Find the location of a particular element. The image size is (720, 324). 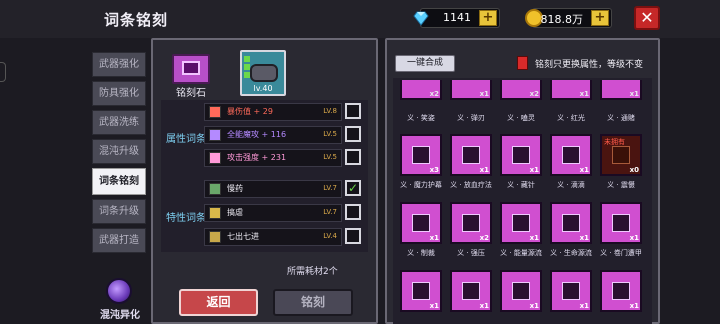

trait-row: 搞虐 LV.7 is located at coordinates (273, 213).